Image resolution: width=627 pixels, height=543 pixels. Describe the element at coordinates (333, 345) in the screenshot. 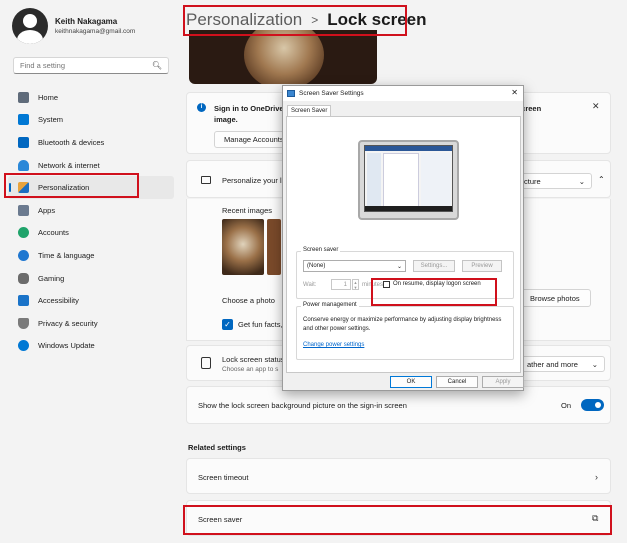

I see `change-power-settings-link: Change power settings` at that location.